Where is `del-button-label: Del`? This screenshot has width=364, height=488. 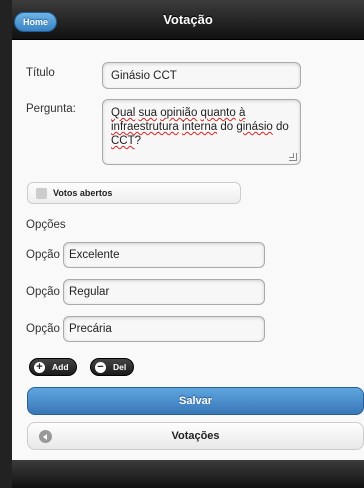
del-button-label: Del is located at coordinates (120, 367).